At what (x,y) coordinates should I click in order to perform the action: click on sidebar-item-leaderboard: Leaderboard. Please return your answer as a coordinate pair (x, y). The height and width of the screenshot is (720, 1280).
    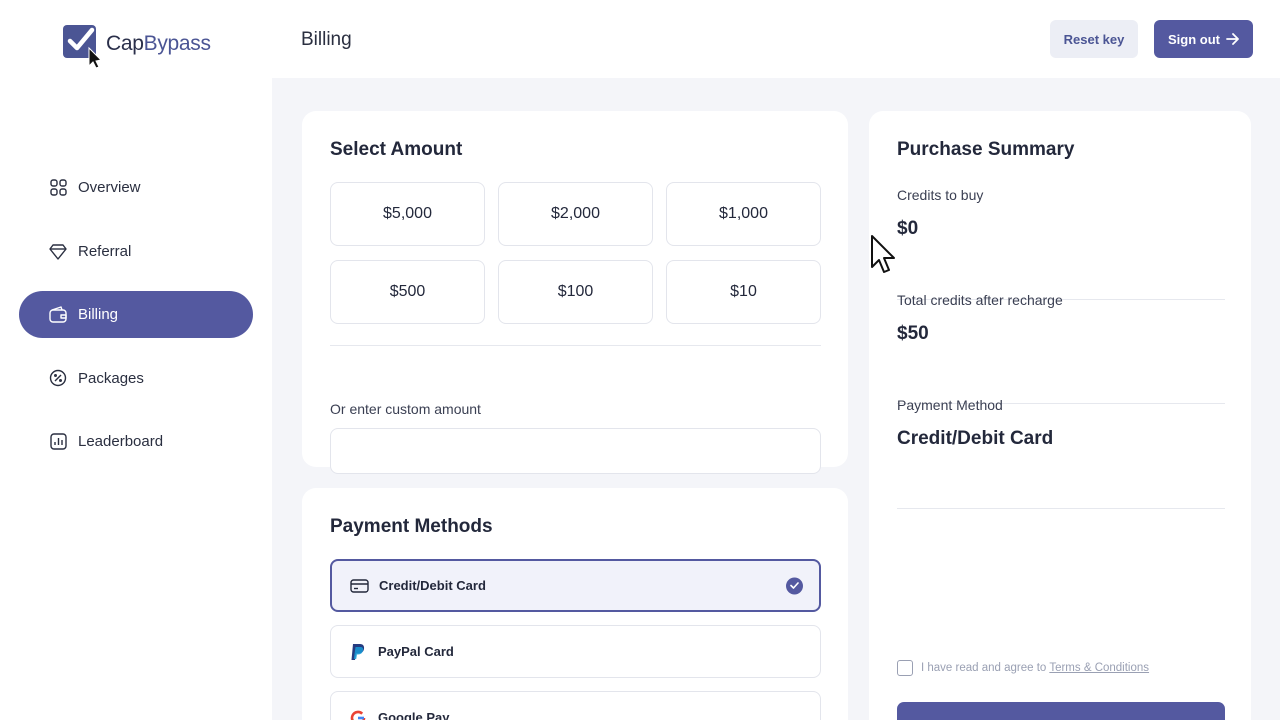
    Looking at the image, I should click on (136, 441).